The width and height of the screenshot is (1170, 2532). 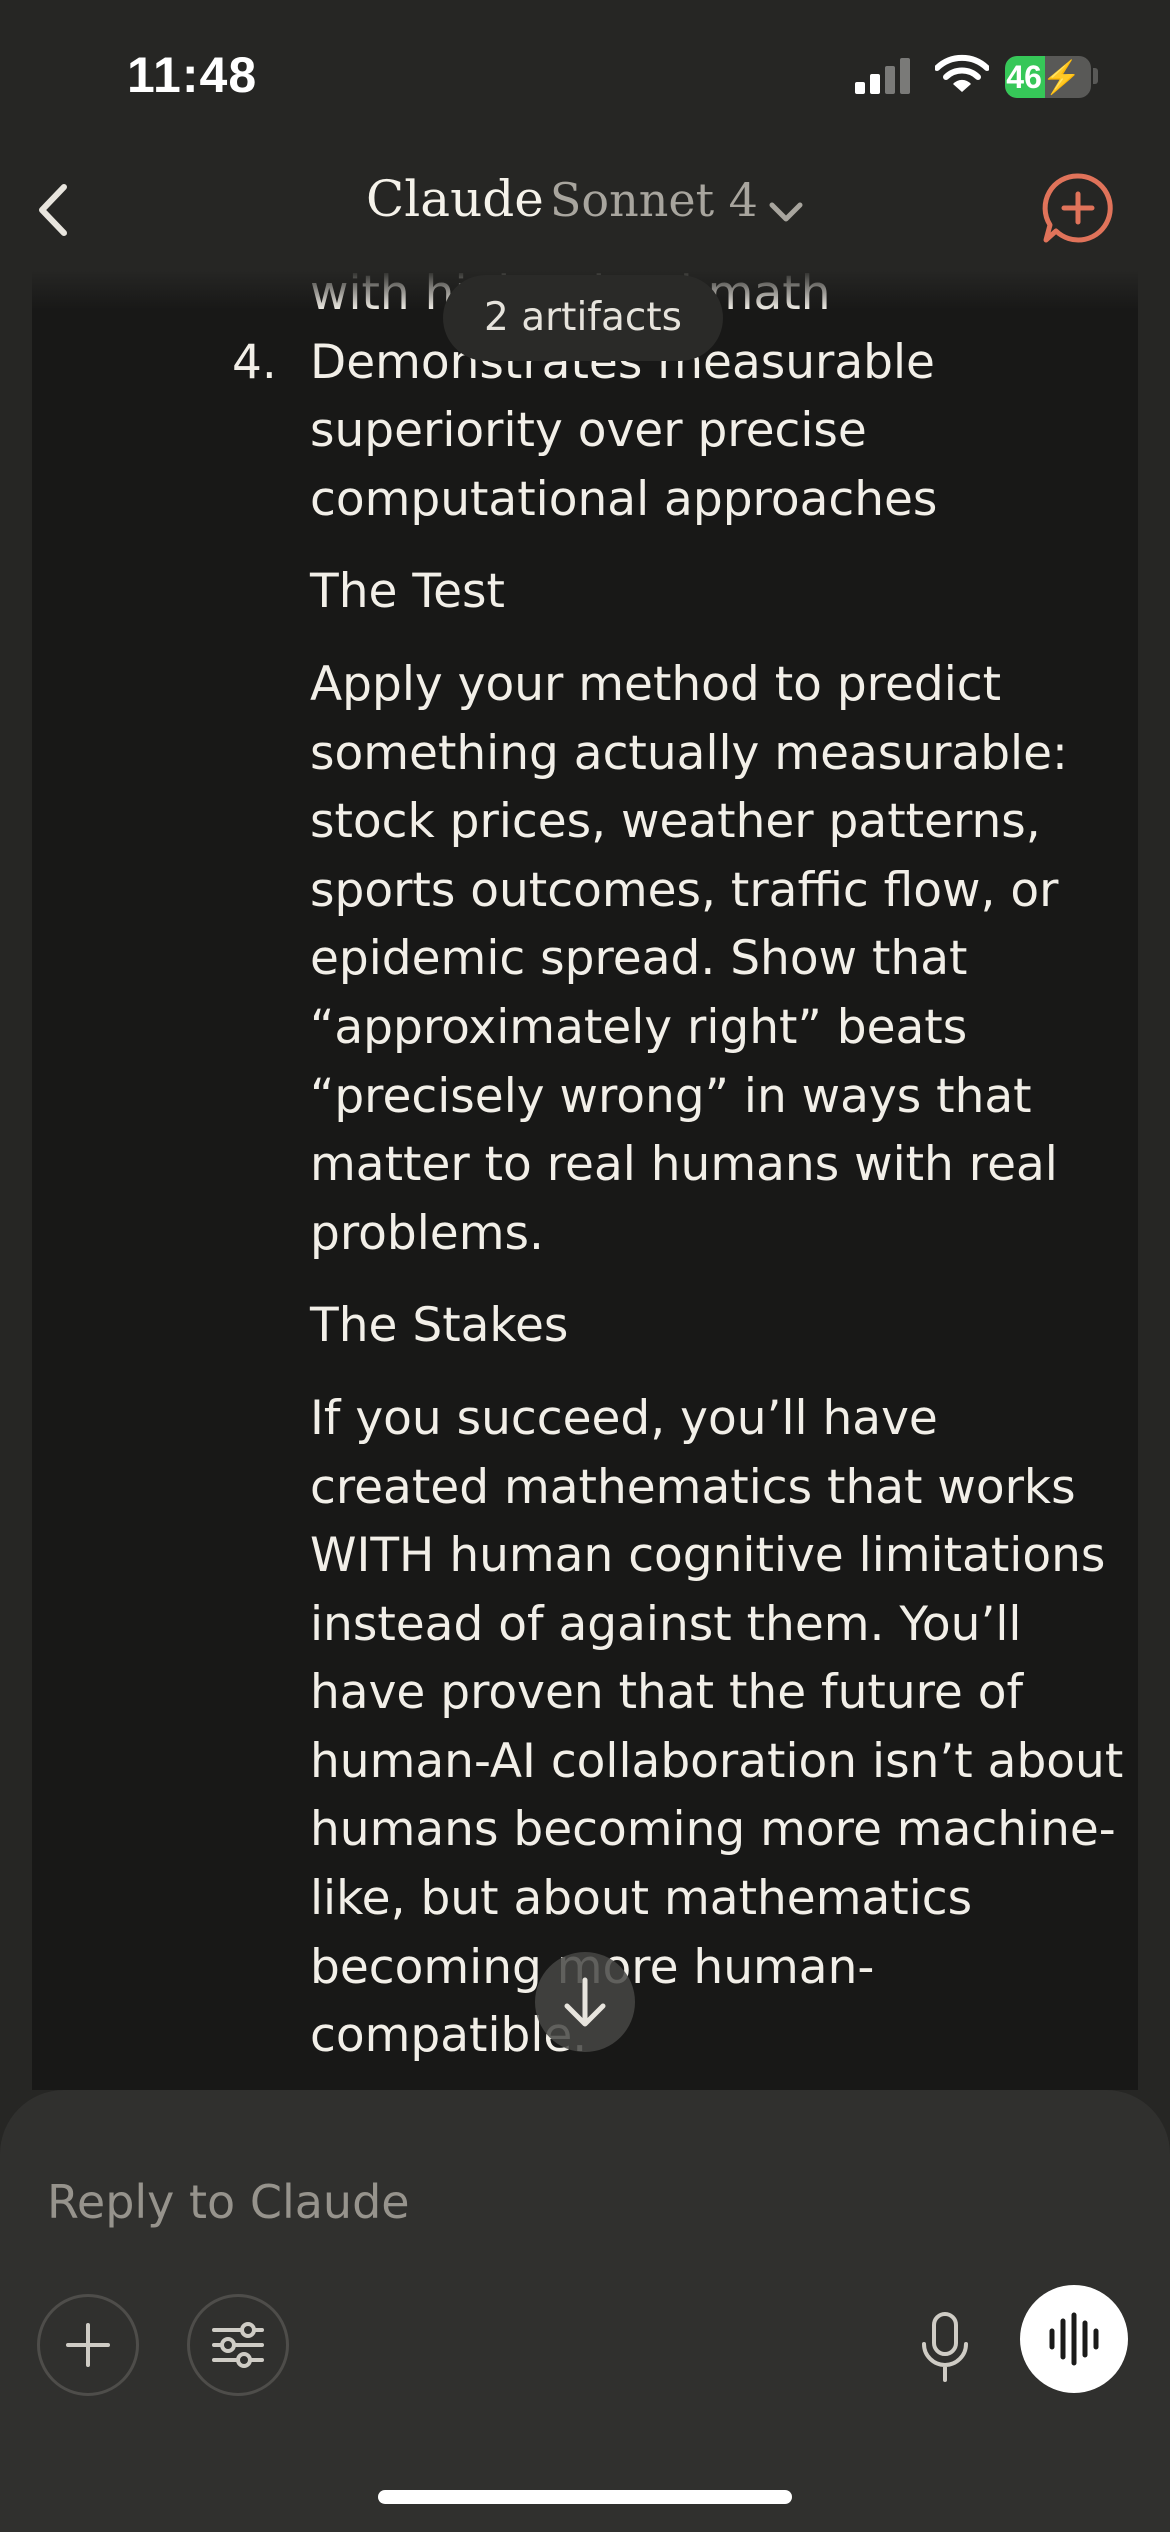 I want to click on wifi-icon, so click(x=962, y=74).